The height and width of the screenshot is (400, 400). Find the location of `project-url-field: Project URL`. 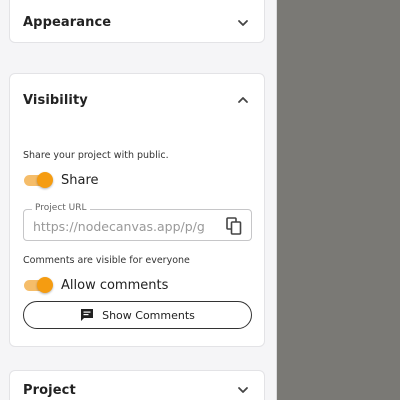

project-url-field: Project URL is located at coordinates (137, 222).